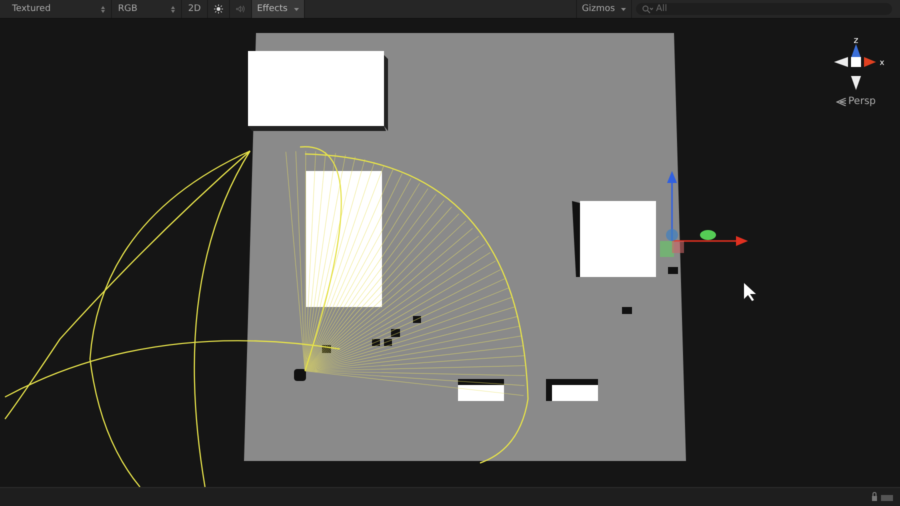 The width and height of the screenshot is (900, 506). I want to click on gizmos-menu: Gizmos, so click(604, 9).